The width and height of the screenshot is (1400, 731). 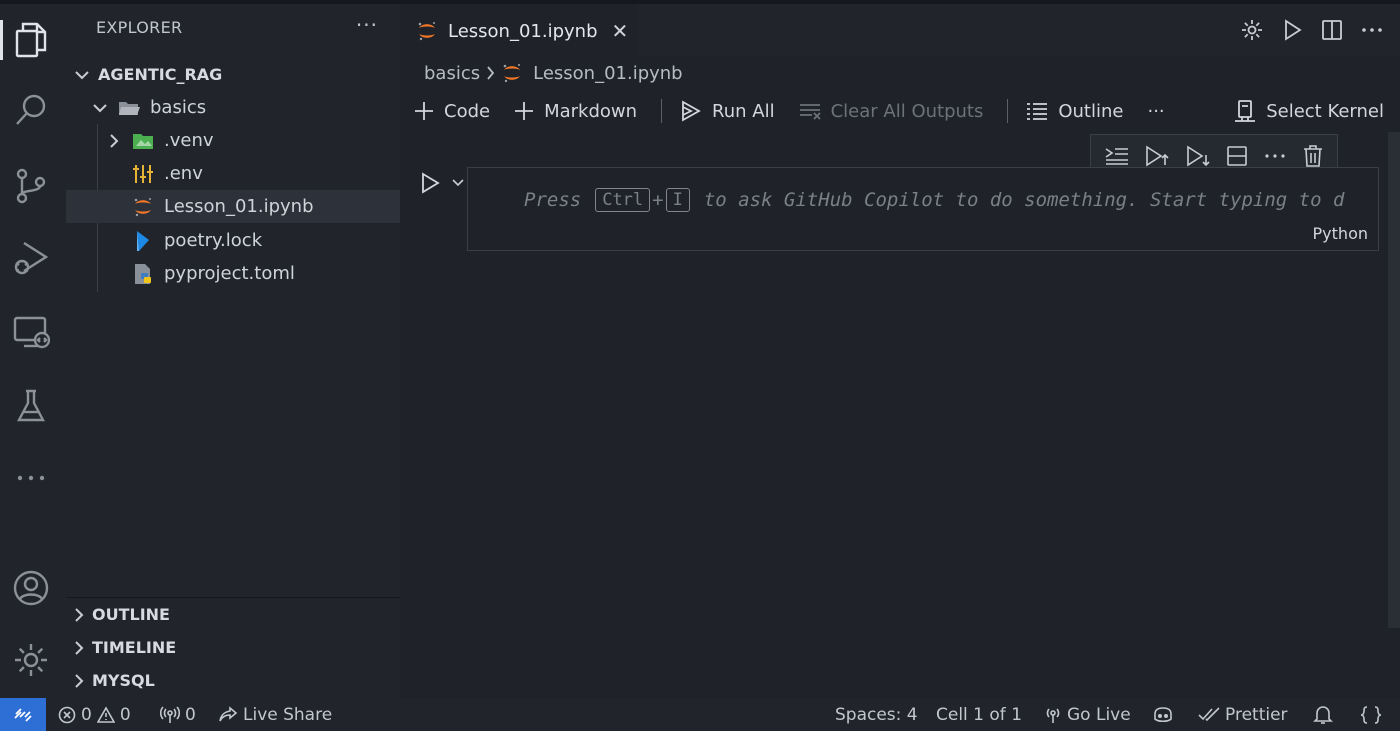 What do you see at coordinates (1313, 156) in the screenshot?
I see `delete-cell-trash-icon` at bounding box center [1313, 156].